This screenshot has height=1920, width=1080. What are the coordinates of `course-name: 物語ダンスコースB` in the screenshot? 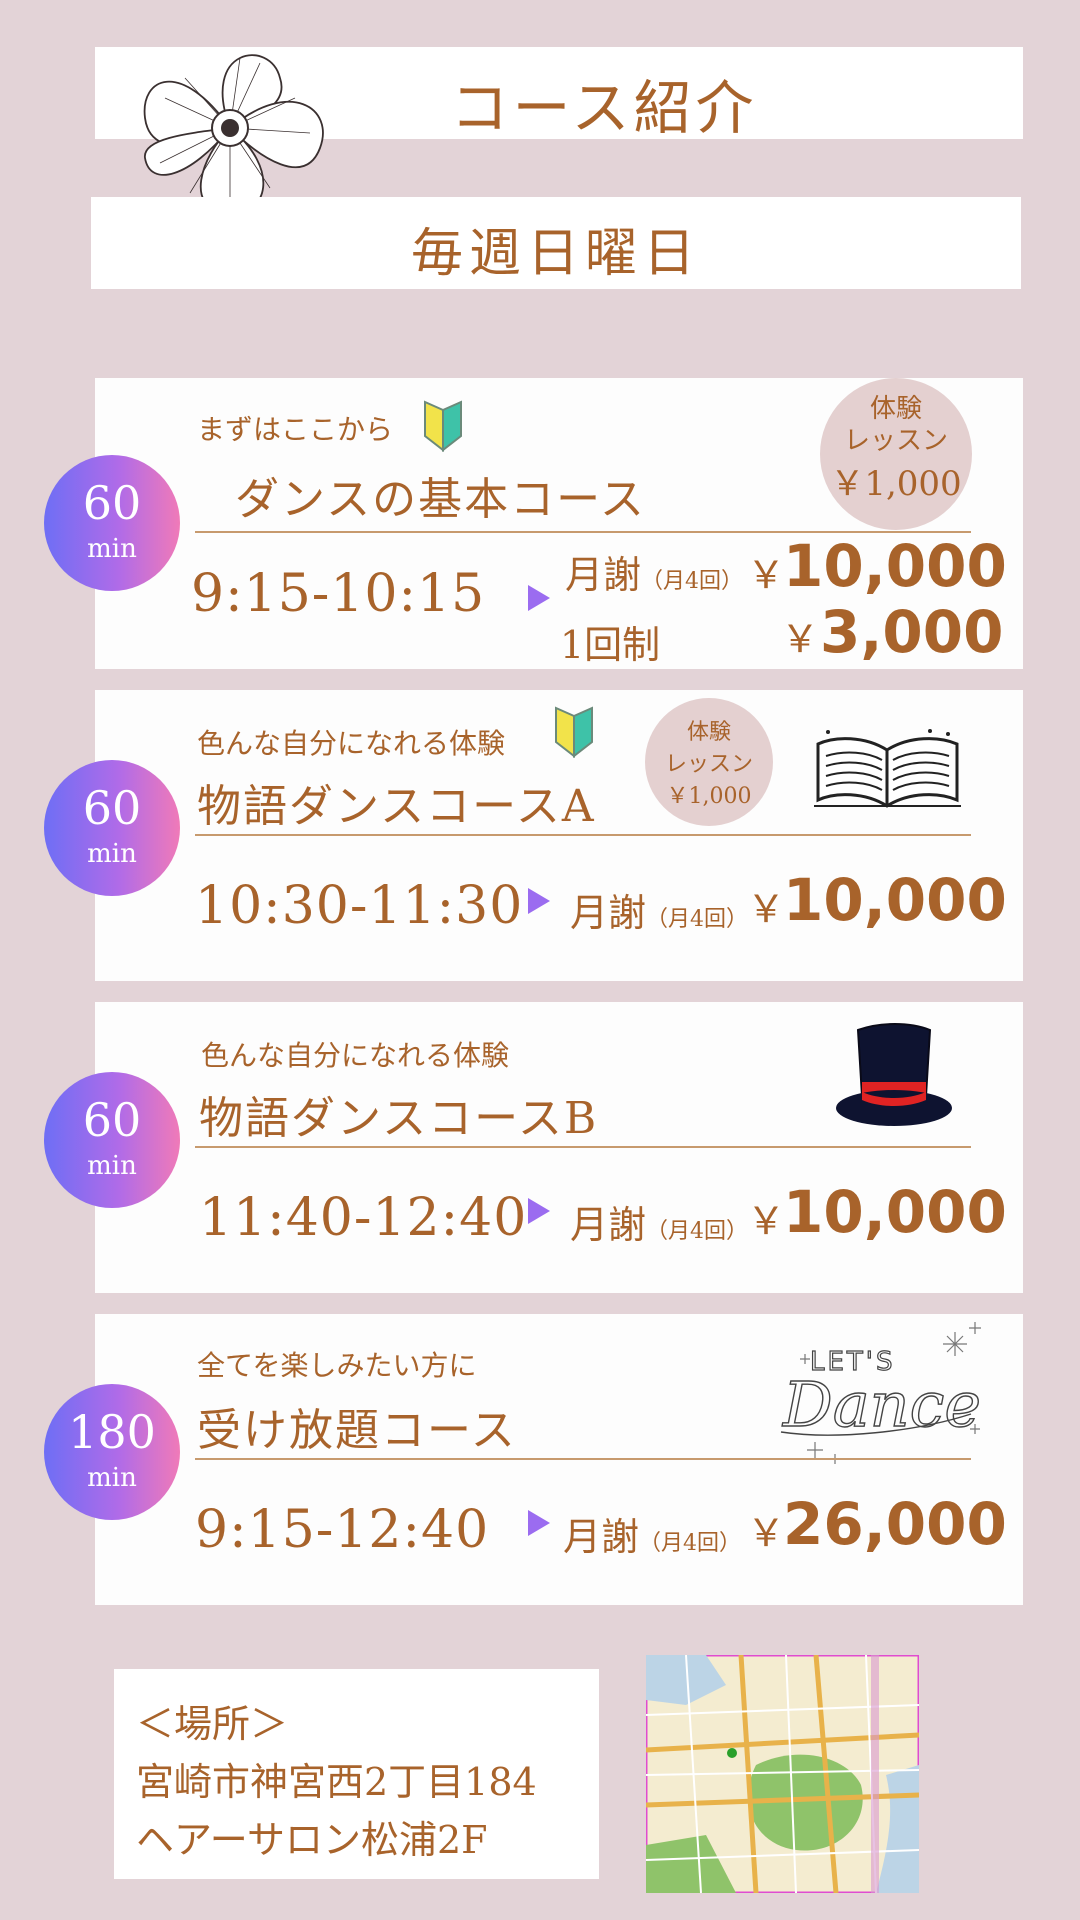 It's located at (399, 1118).